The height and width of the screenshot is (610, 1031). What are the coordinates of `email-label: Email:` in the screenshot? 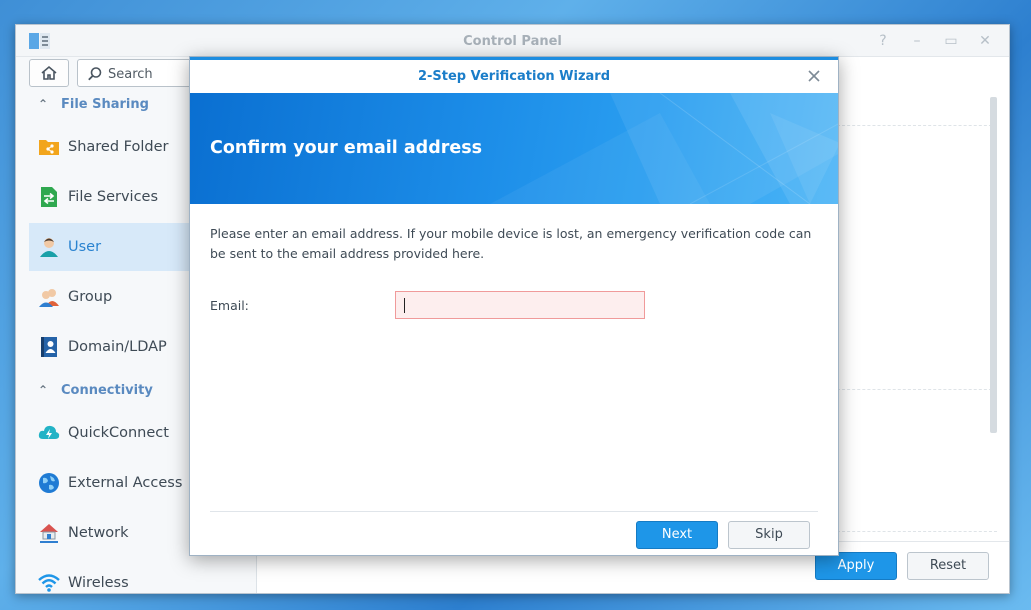 It's located at (229, 305).